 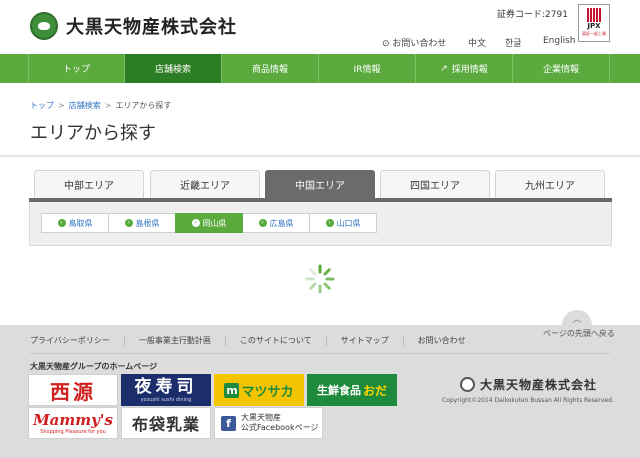 I want to click on breadcrumb-top-link: トップ, so click(x=42, y=105).